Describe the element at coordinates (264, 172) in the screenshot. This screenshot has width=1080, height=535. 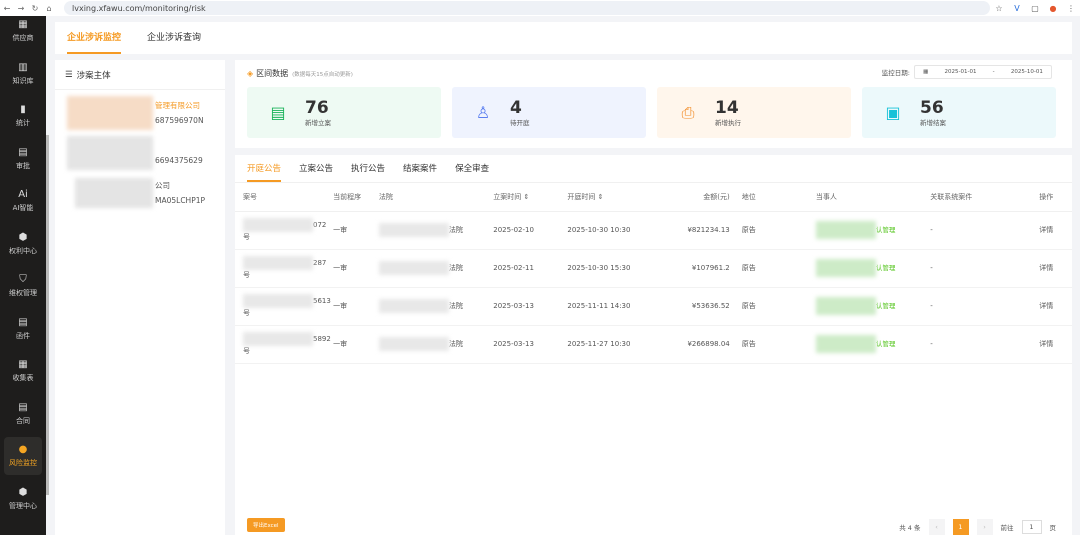
I see `tab-0: 开庭公告` at that location.